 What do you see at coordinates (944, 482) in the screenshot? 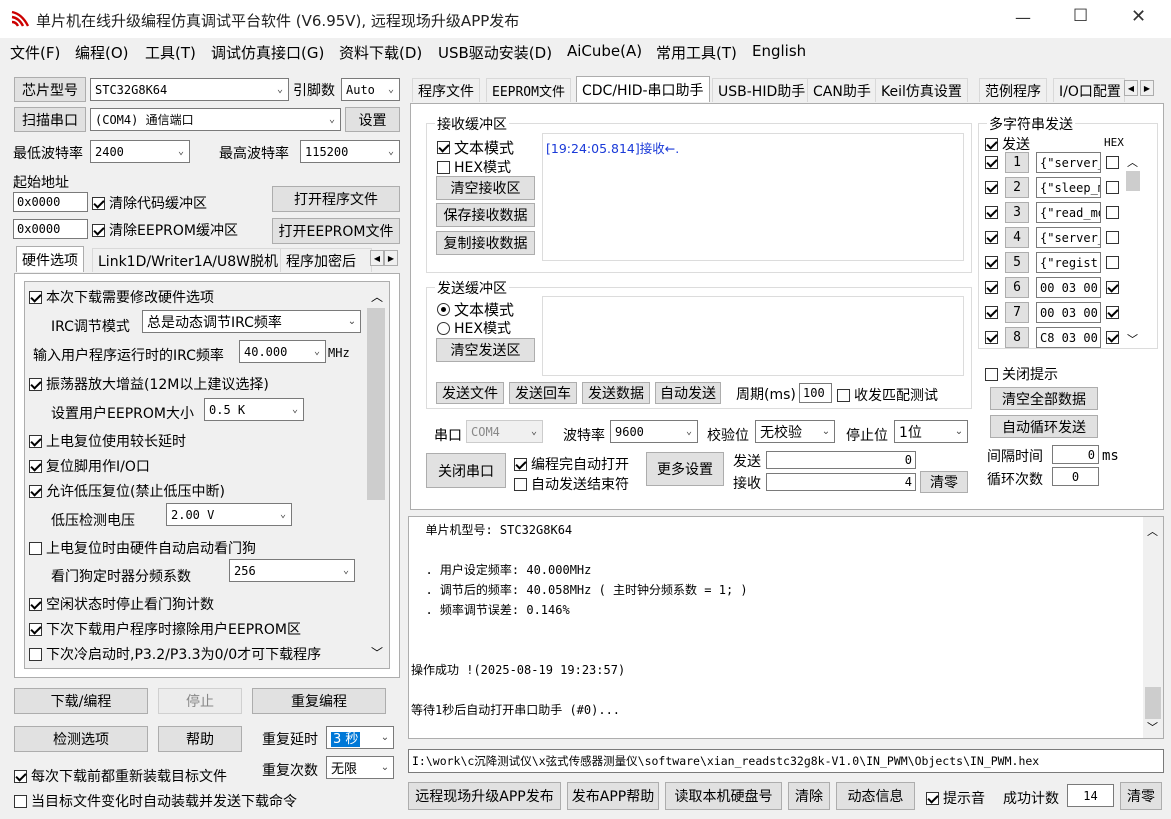
I see `clear-count-button: 清零` at bounding box center [944, 482].